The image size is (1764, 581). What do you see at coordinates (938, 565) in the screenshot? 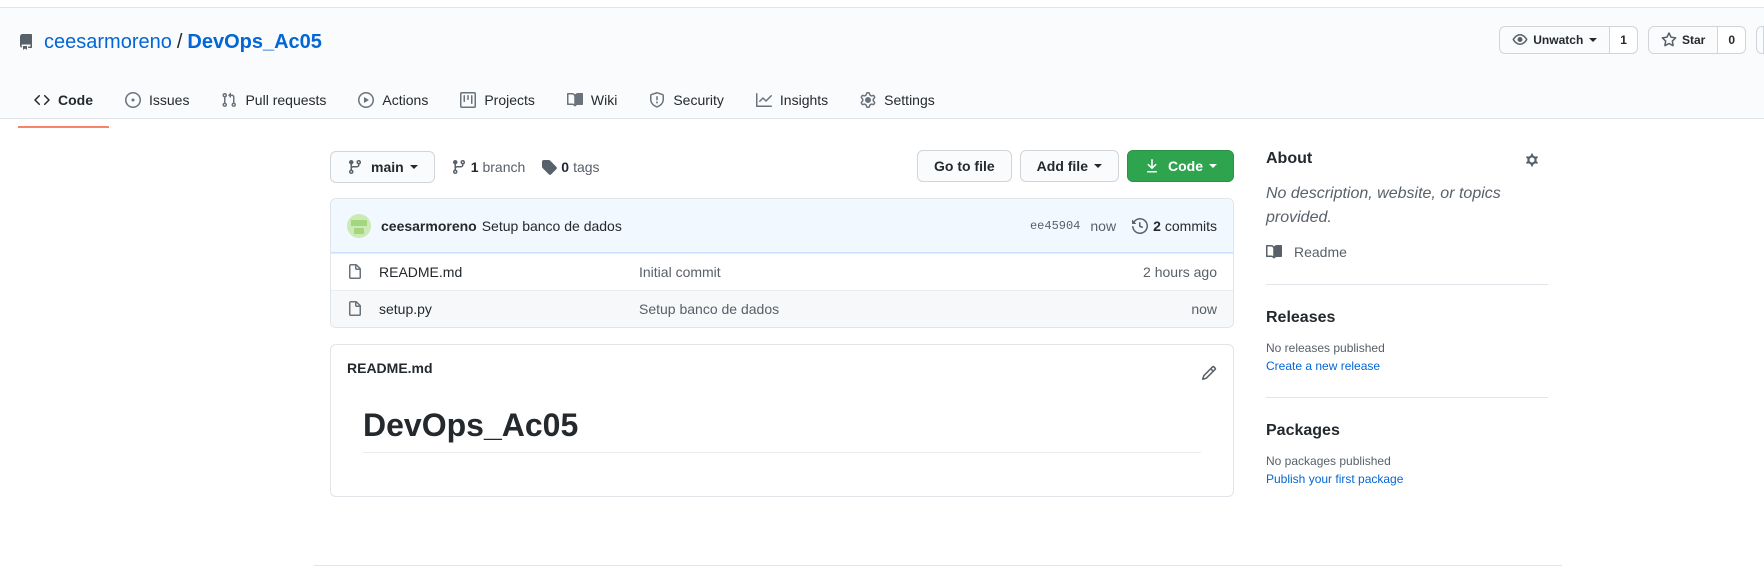
I see `footer-divider` at bounding box center [938, 565].